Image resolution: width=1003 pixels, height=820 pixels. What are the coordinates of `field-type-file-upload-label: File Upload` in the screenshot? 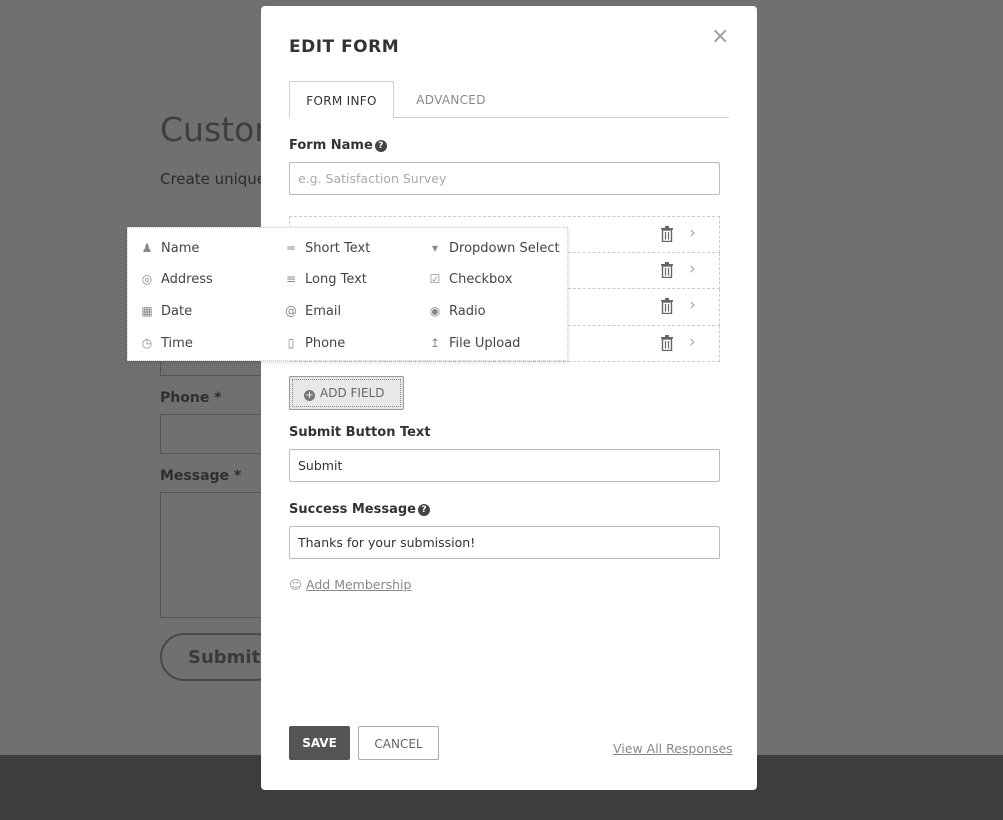 It's located at (485, 343).